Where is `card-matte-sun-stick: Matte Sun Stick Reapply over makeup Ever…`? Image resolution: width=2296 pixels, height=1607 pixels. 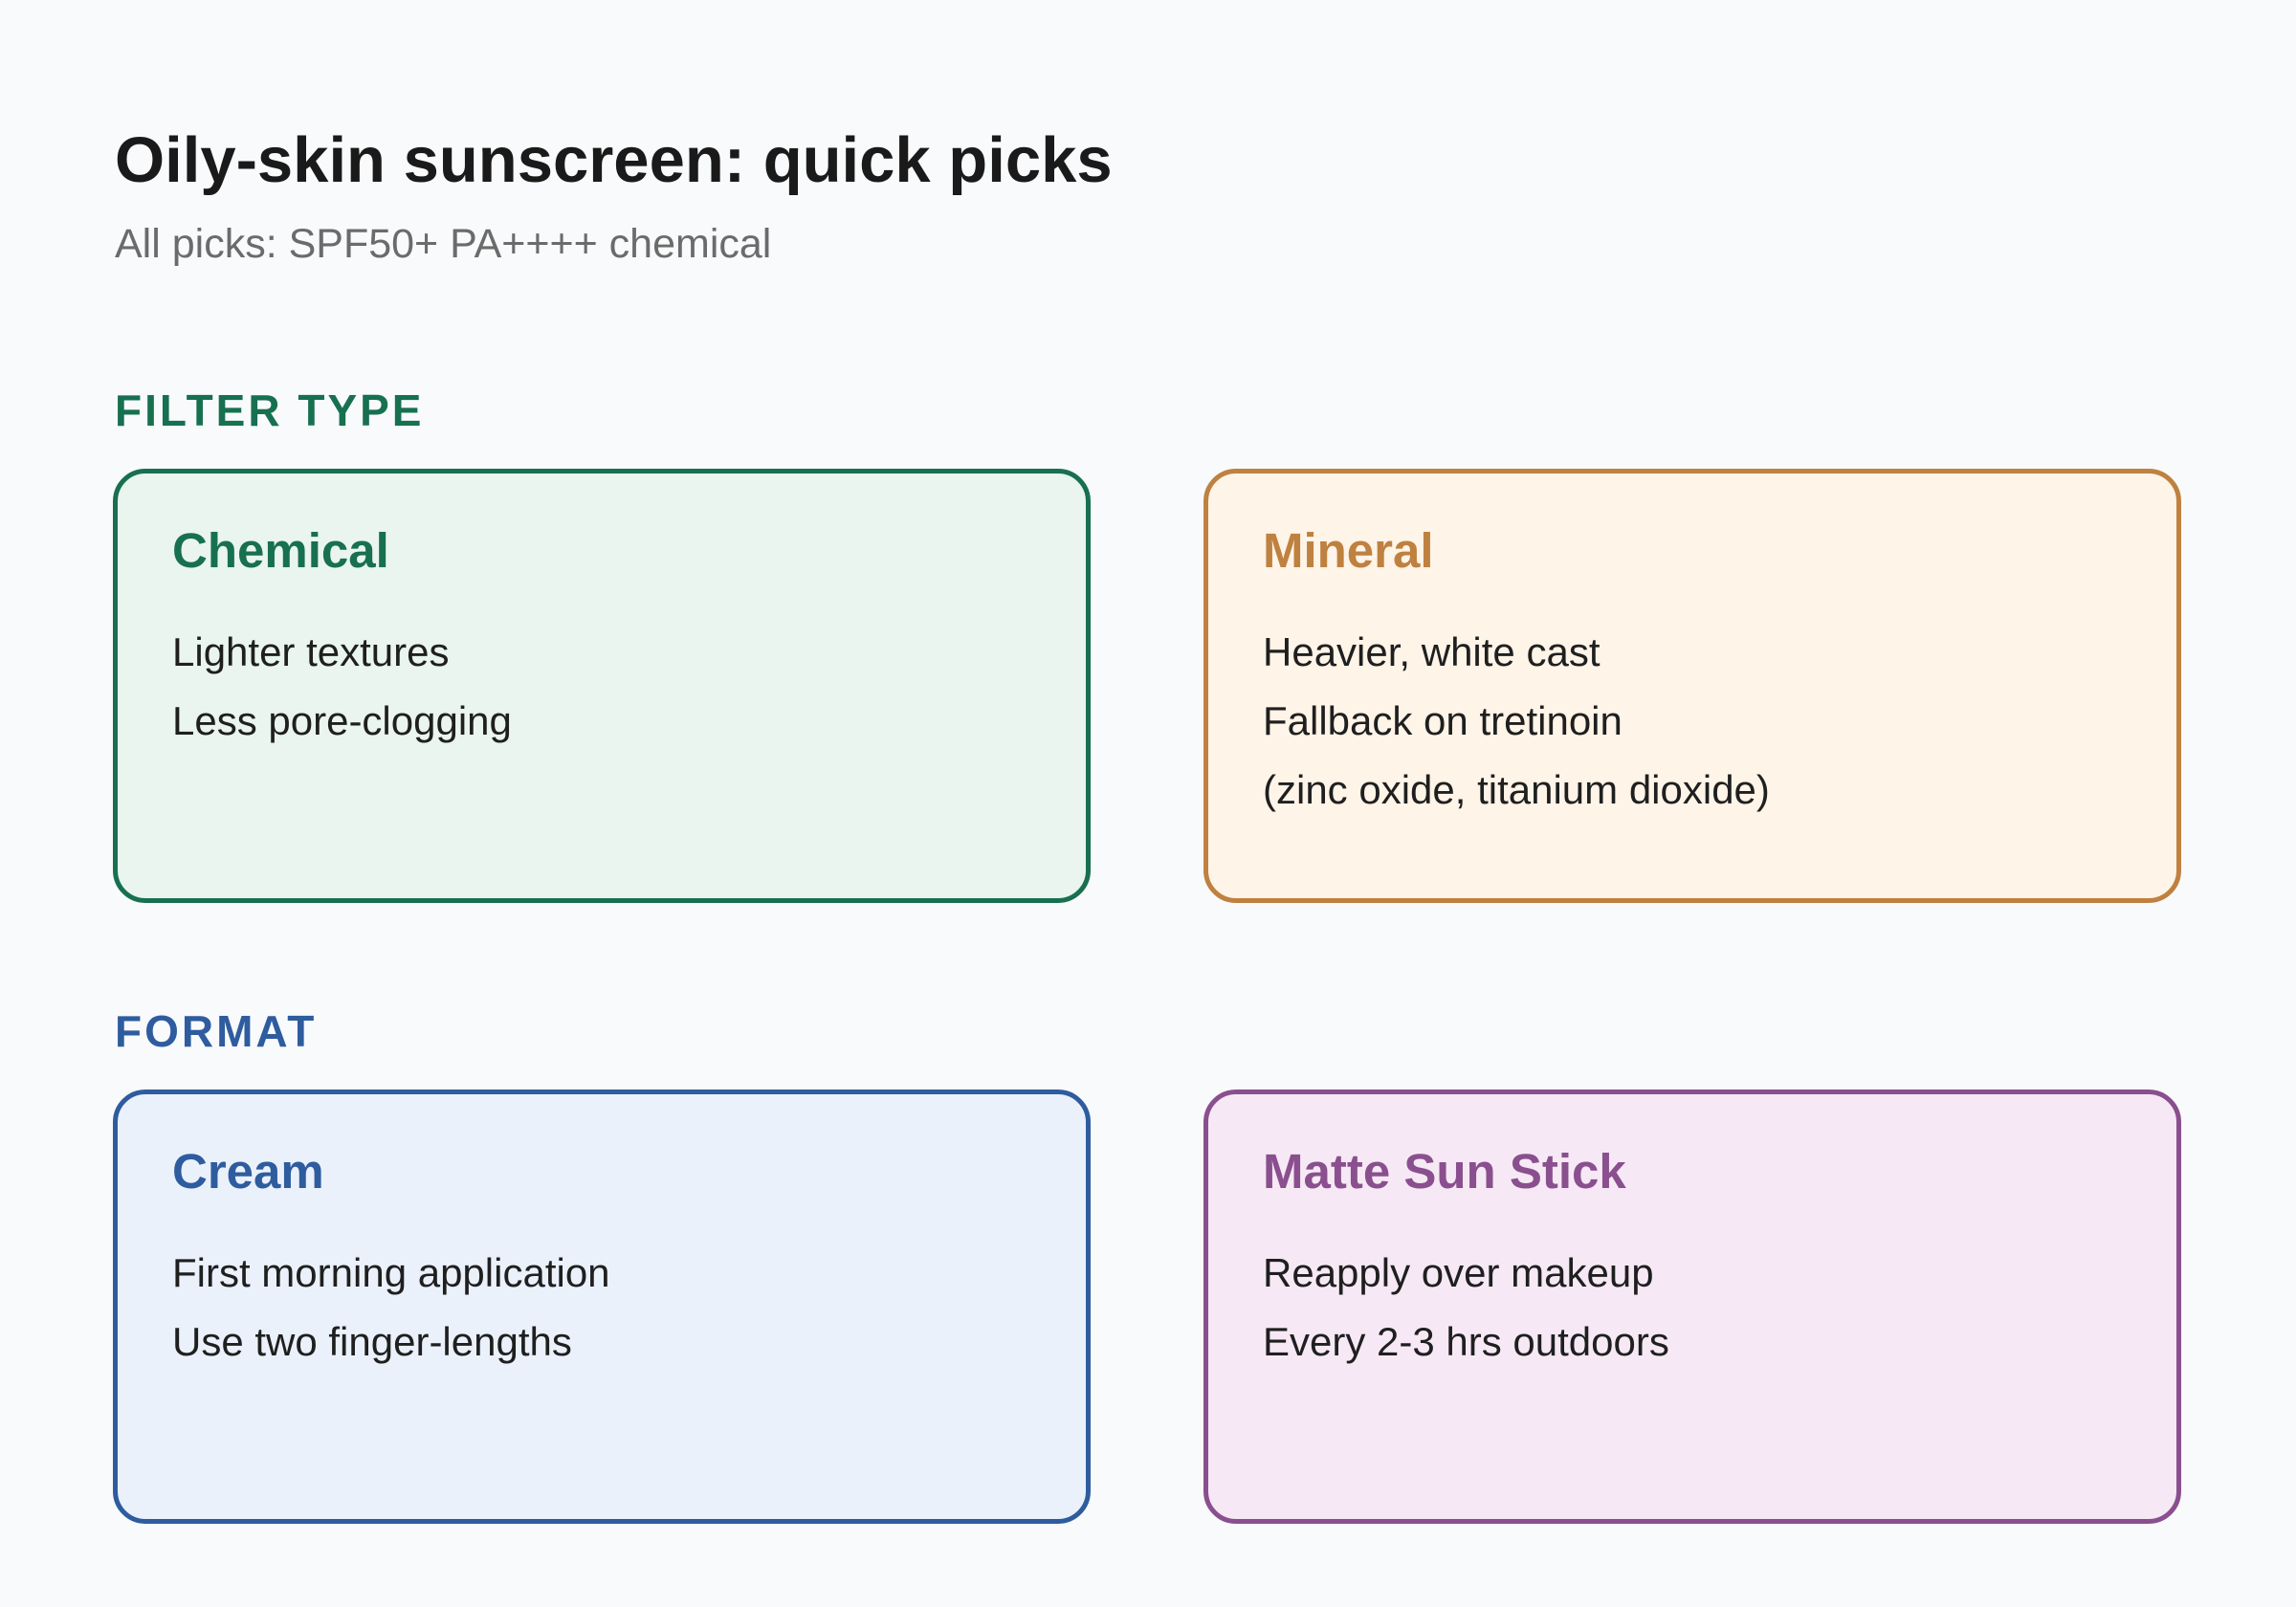 card-matte-sun-stick: Matte Sun Stick Reapply over makeup Ever… is located at coordinates (1692, 1307).